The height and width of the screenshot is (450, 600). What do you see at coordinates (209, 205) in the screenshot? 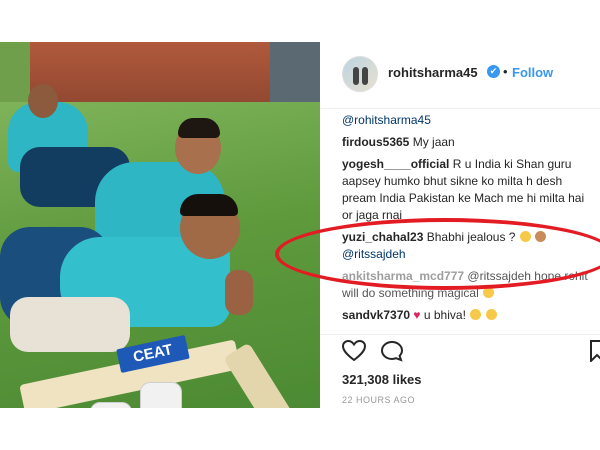
I see `player-3-hair` at bounding box center [209, 205].